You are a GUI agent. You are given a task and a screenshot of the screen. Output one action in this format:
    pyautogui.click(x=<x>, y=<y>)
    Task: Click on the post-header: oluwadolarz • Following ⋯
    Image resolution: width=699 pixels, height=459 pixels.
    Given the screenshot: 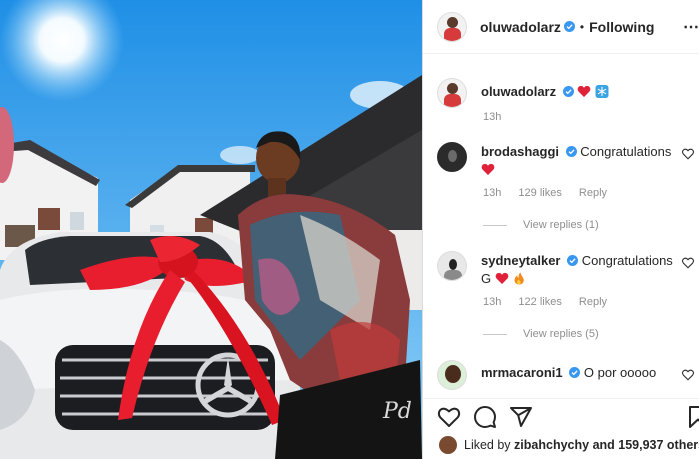 What is the action you would take?
    pyautogui.click(x=561, y=27)
    